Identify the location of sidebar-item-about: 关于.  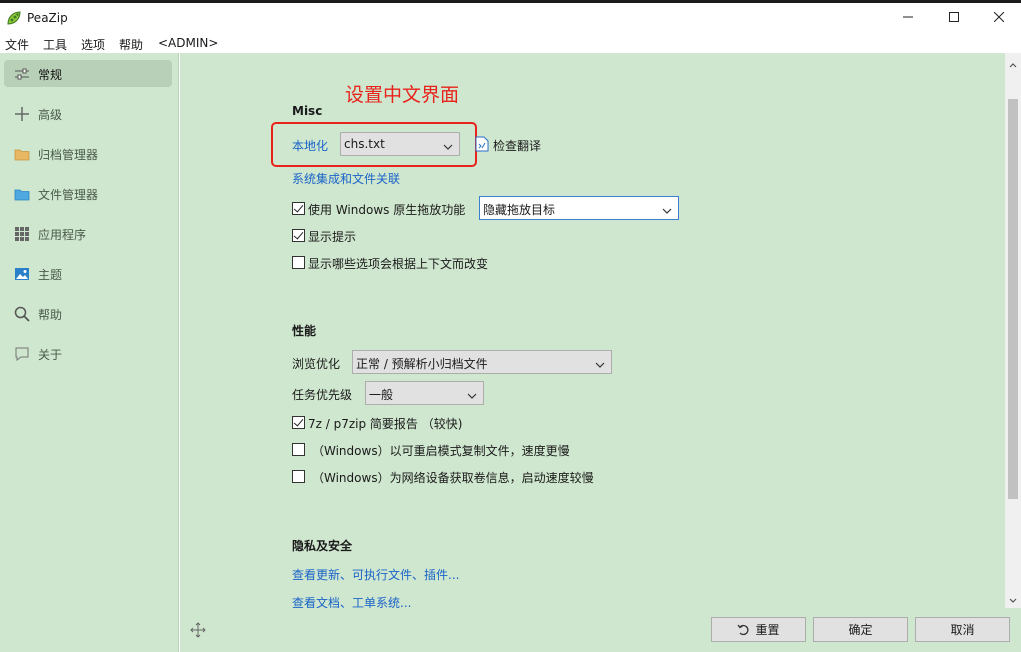
(88, 353).